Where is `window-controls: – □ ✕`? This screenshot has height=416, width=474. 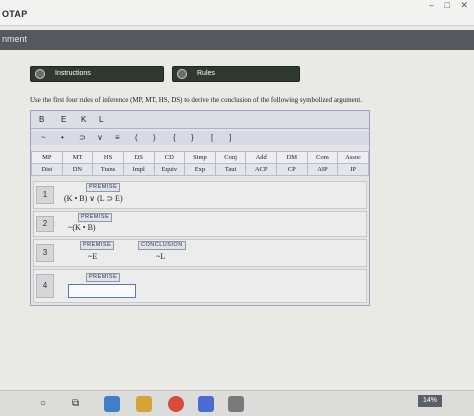 window-controls: – □ ✕ is located at coordinates (448, 5).